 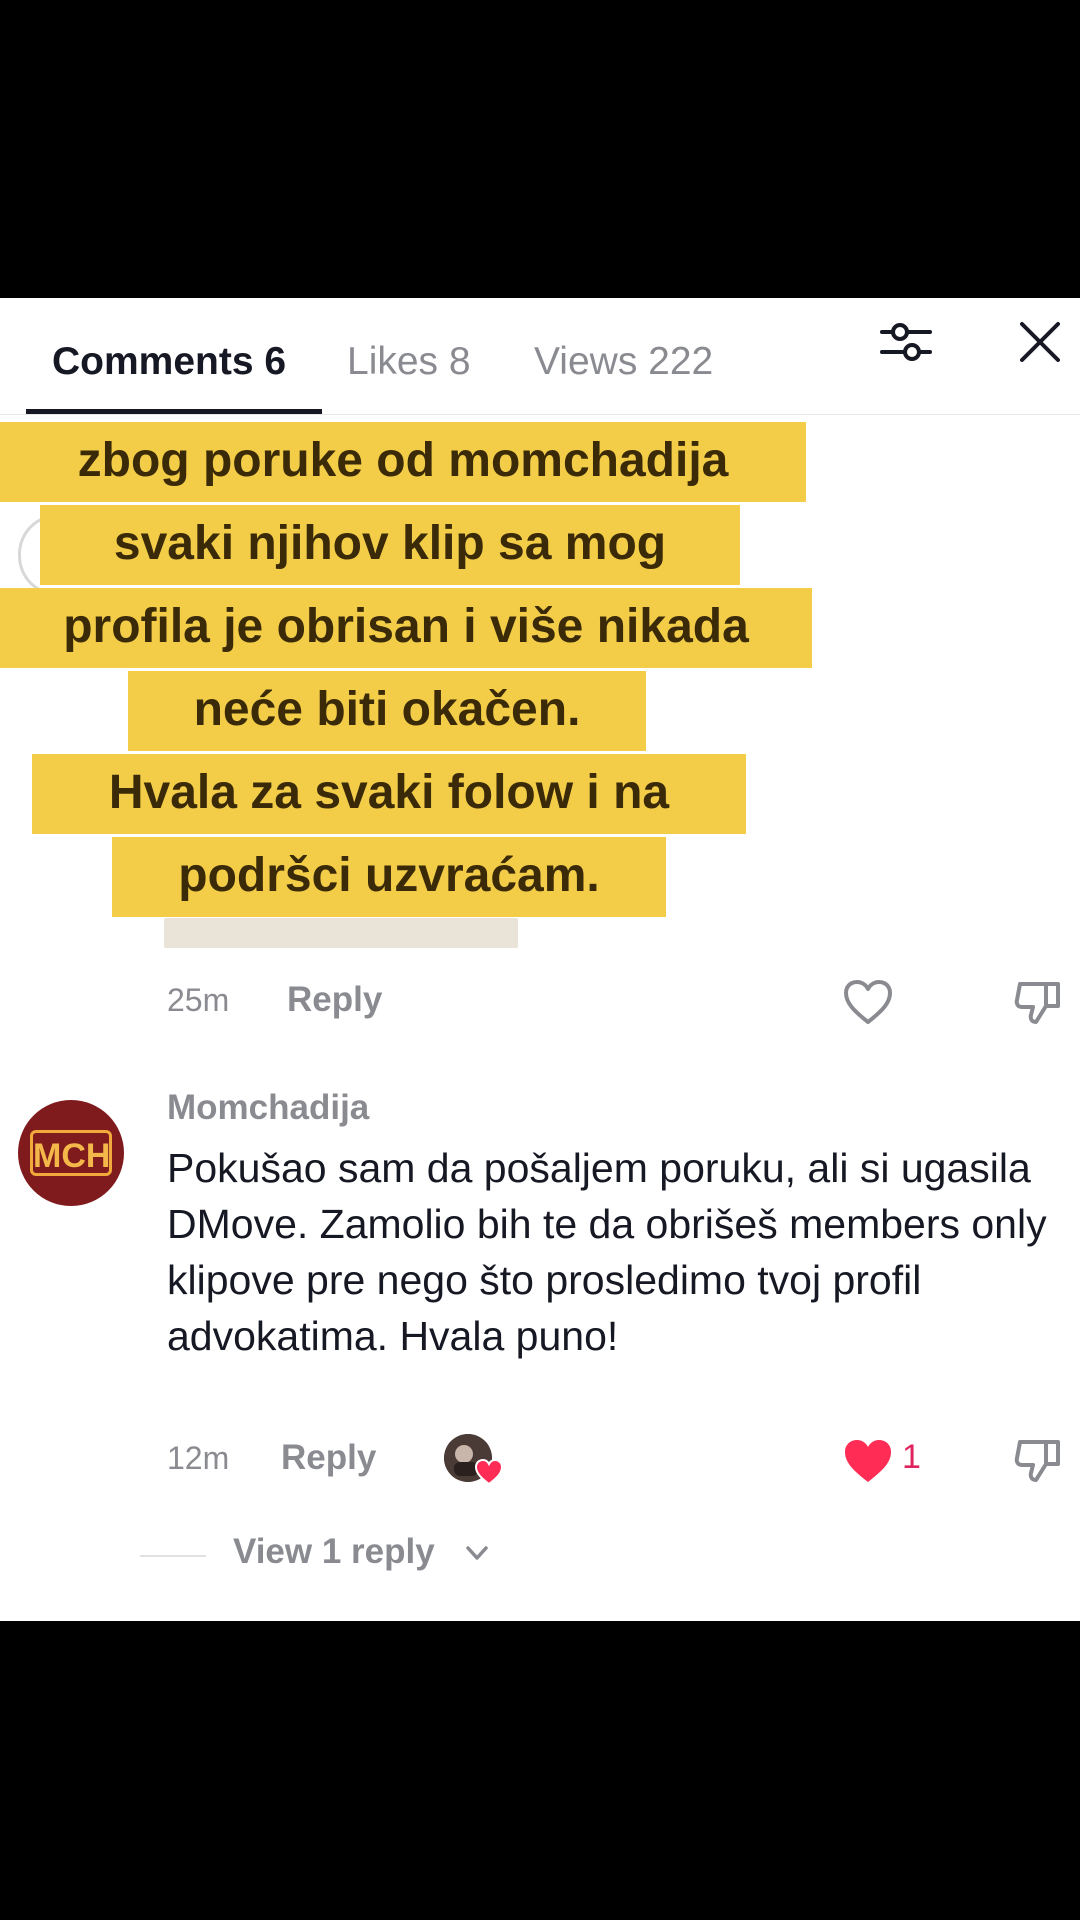 I want to click on comment-time: 25m, so click(x=198, y=1000).